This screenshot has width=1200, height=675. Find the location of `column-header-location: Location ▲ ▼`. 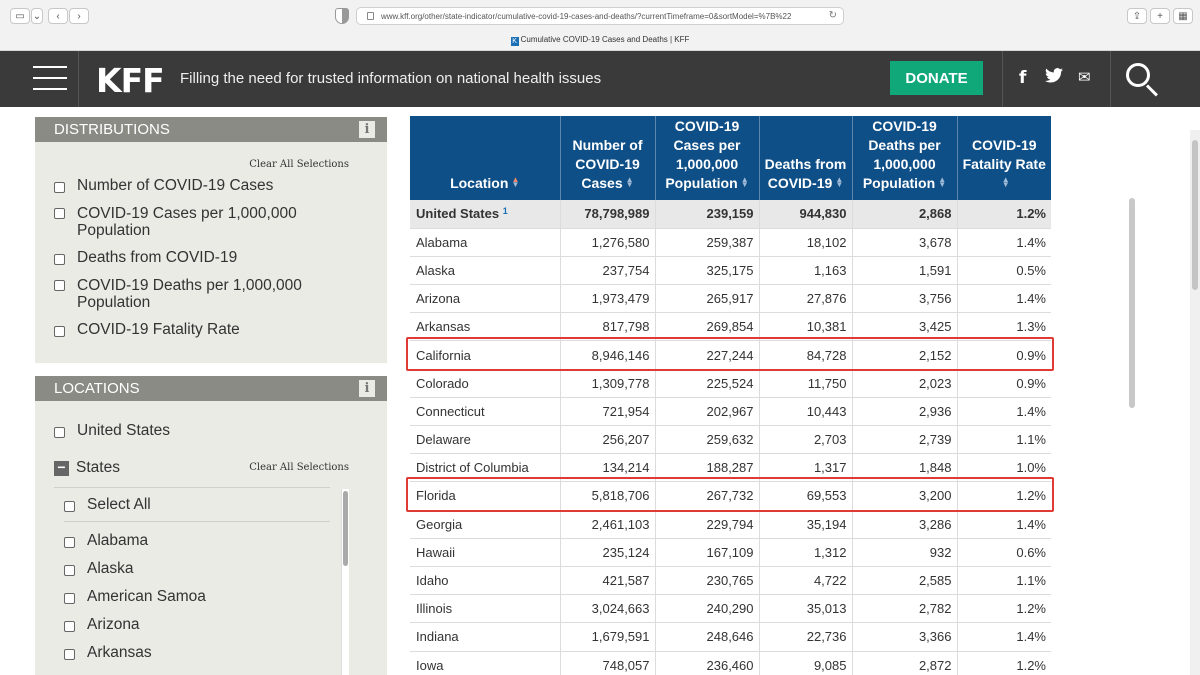

column-header-location: Location ▲ ▼ is located at coordinates (485, 158).